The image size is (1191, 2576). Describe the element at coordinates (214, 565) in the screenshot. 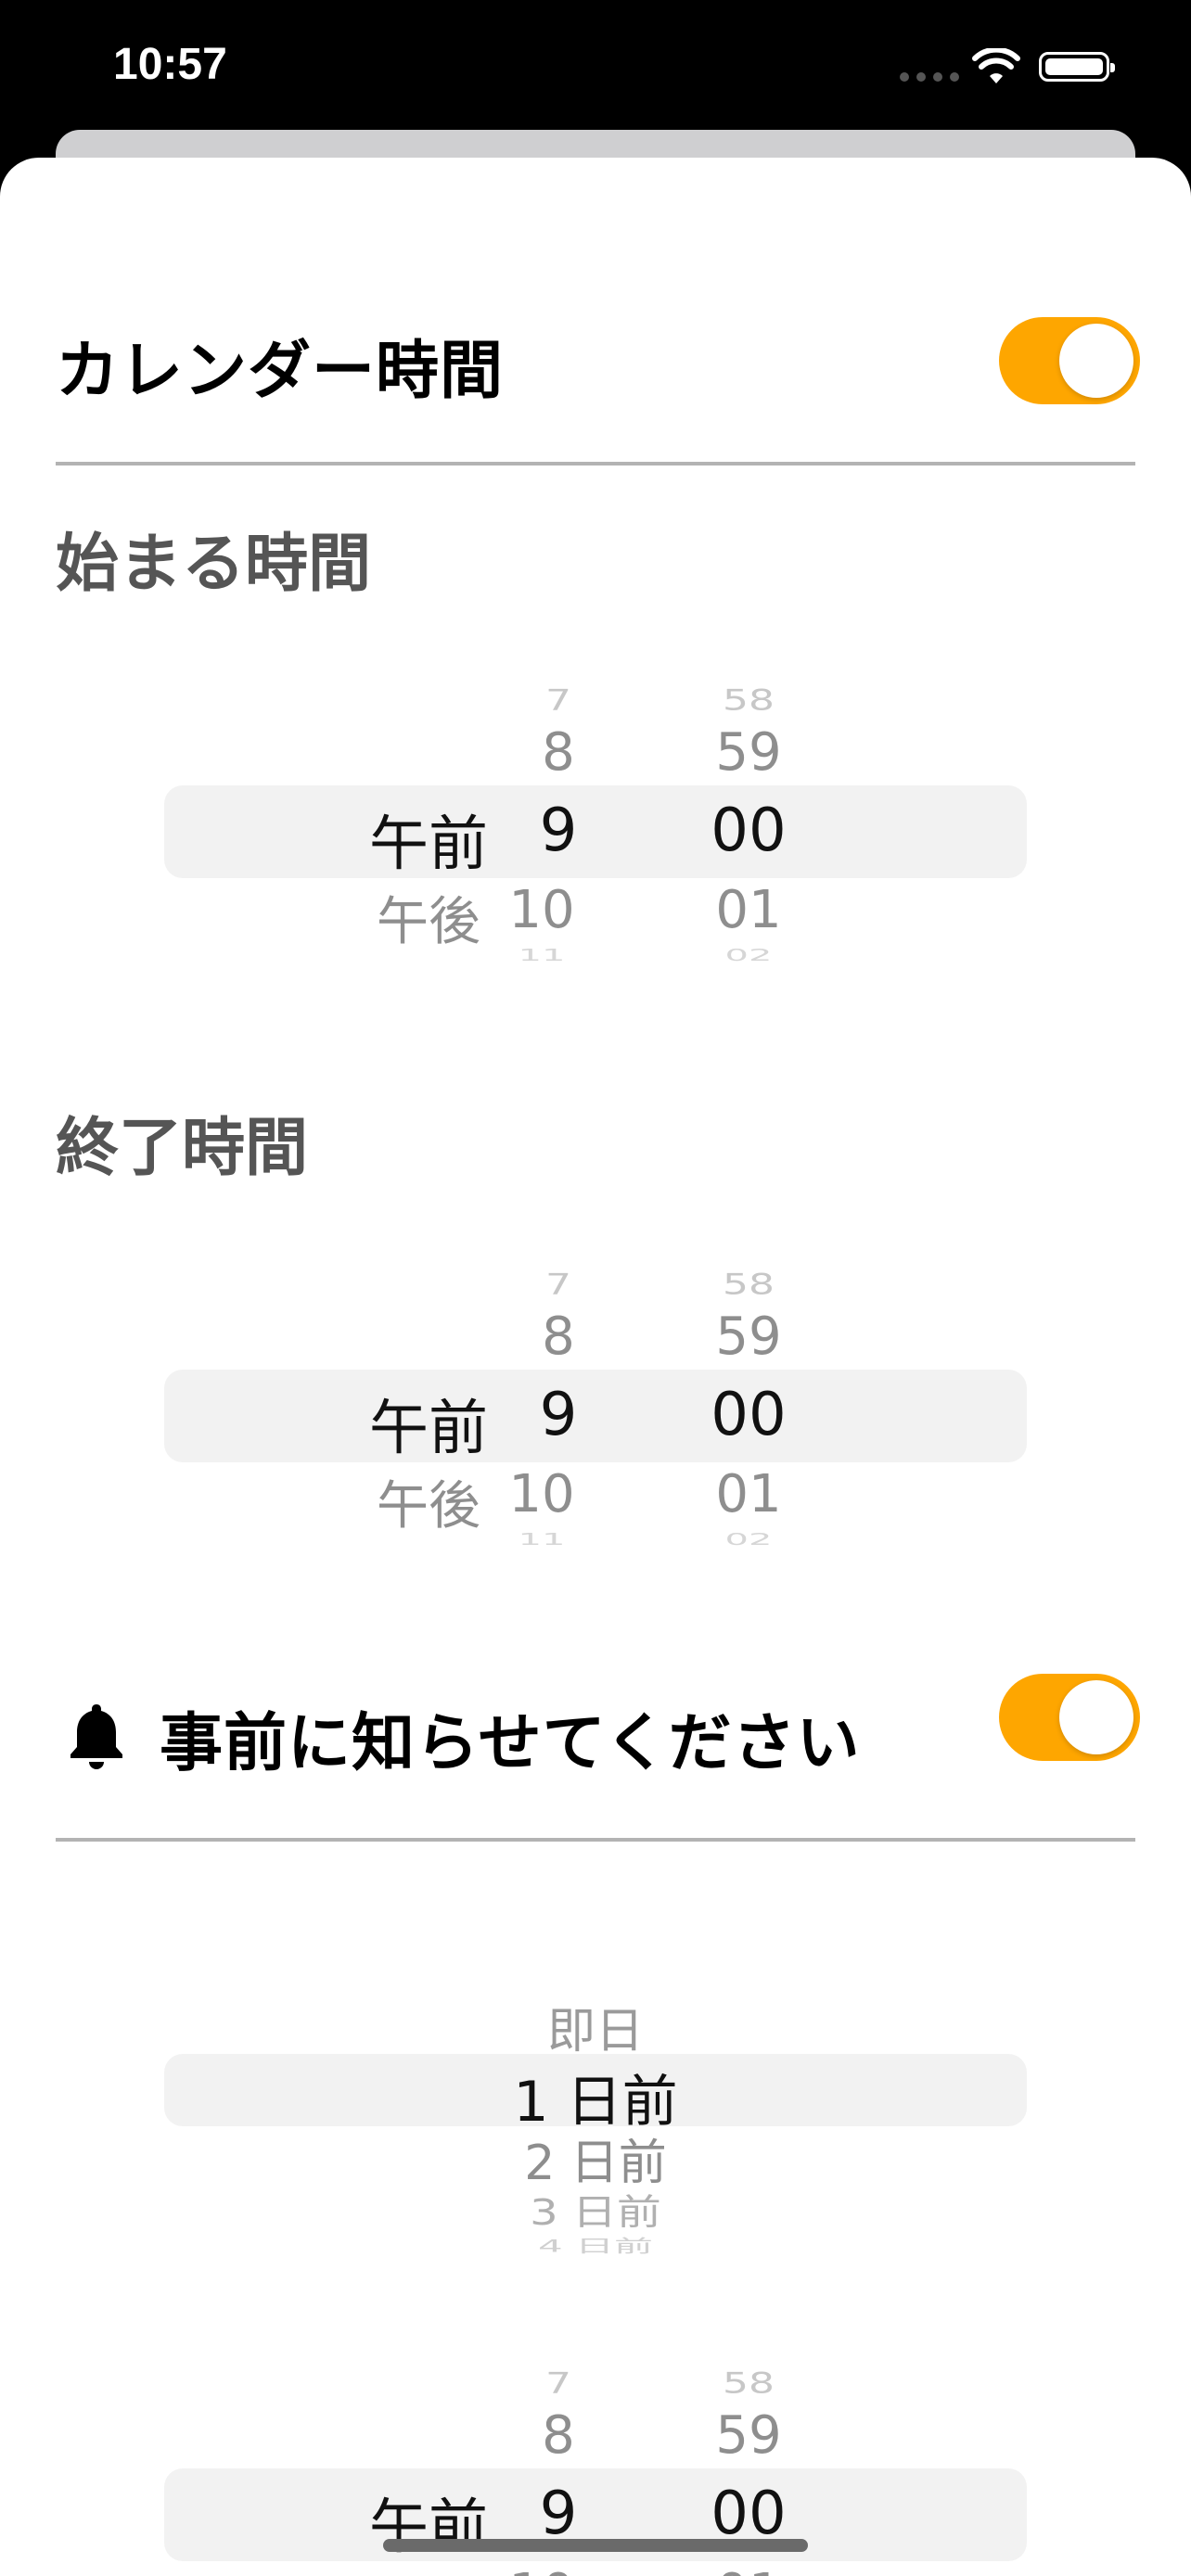

I see `start-time-title: 始まる時間` at that location.